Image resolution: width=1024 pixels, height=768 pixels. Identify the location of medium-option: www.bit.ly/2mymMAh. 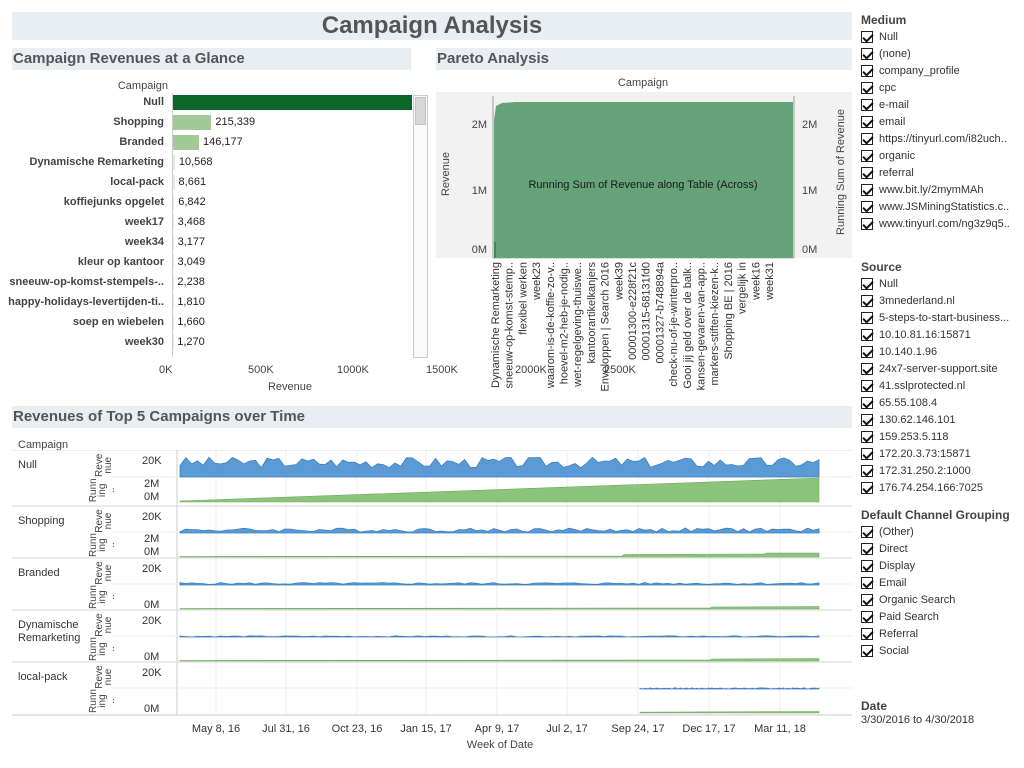
(941, 189).